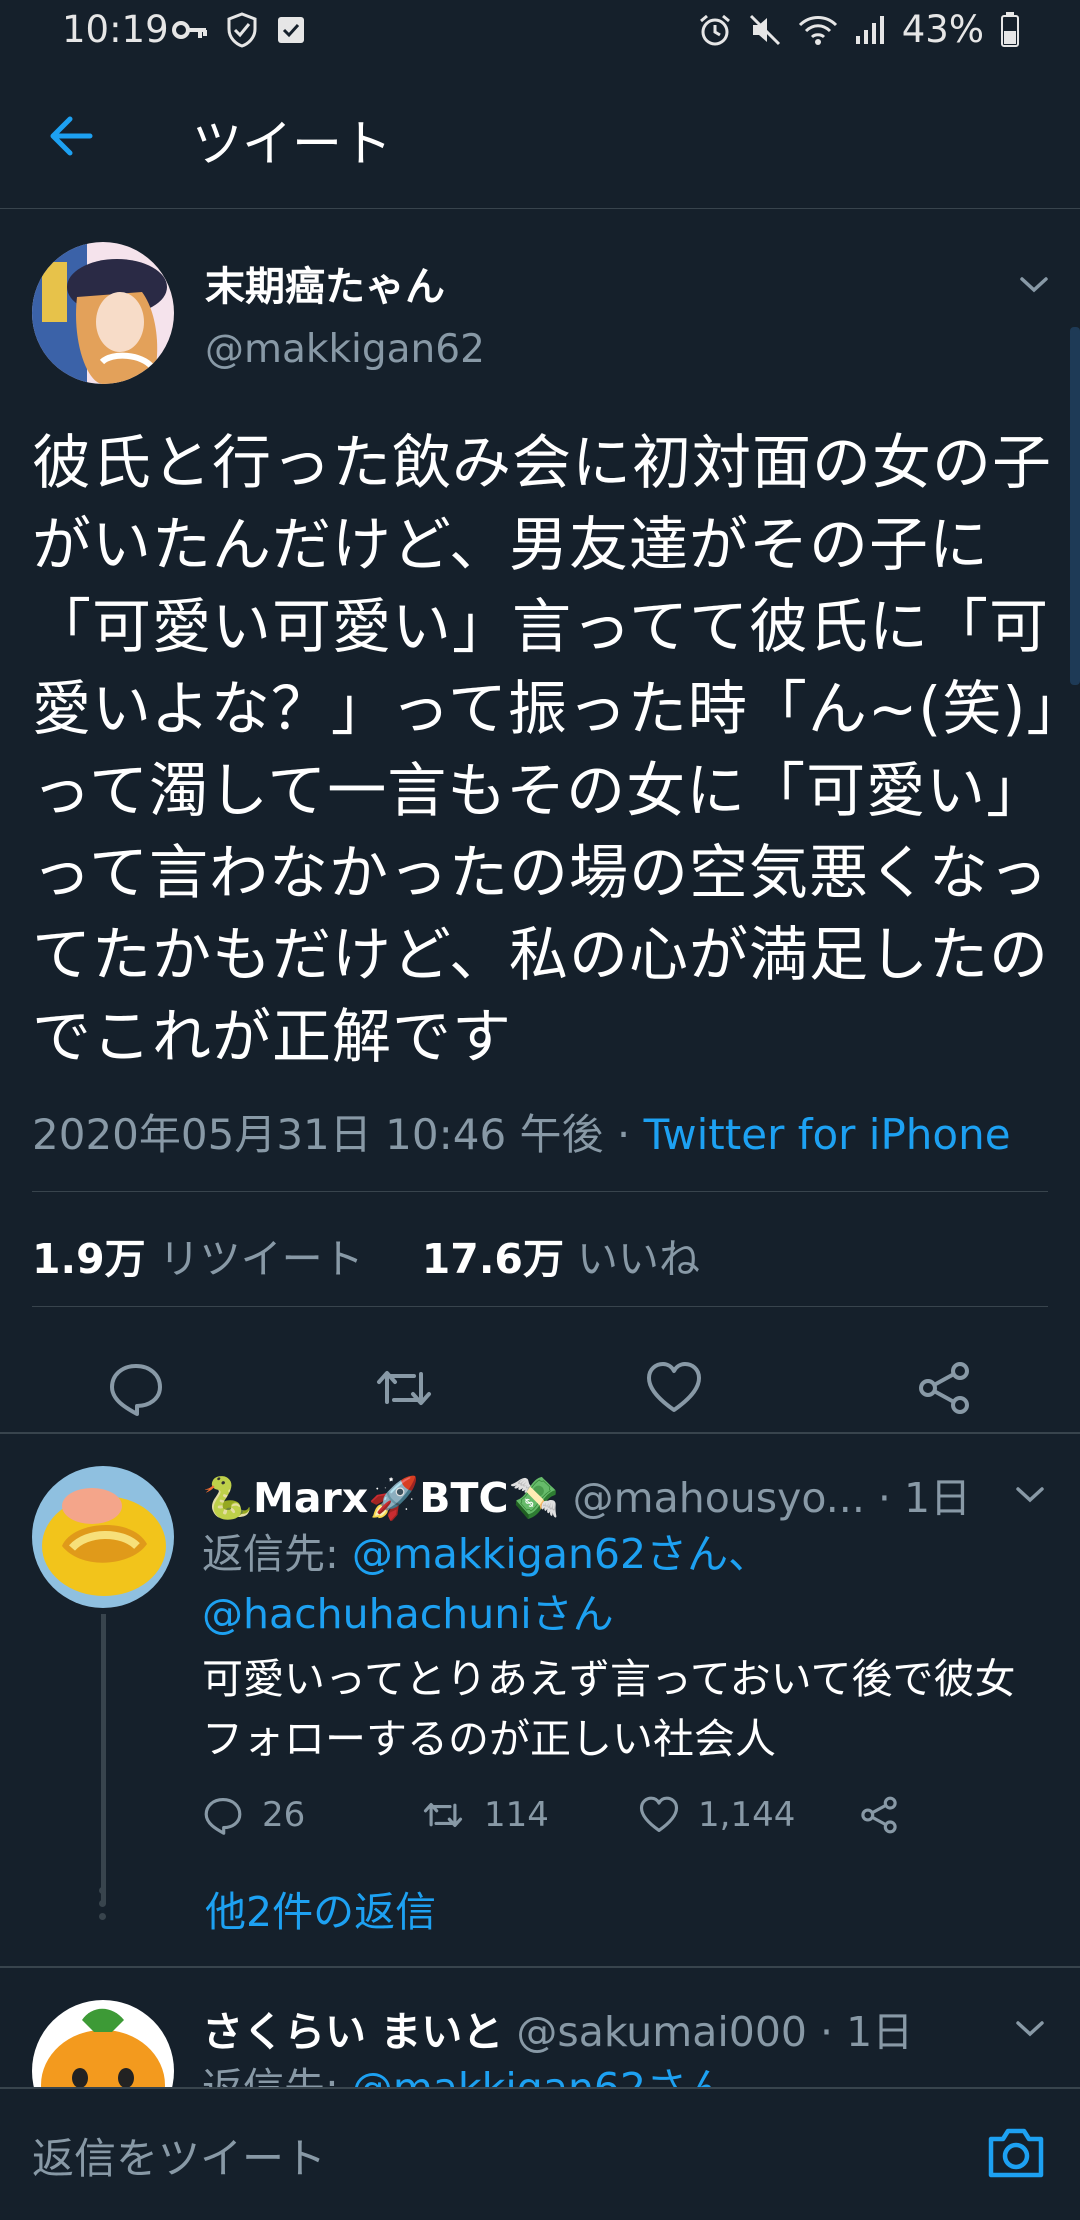  I want to click on reply-text: 可愛いってとりあえず言っておいて後で彼女フォローするのが正しい社会人, so click(609, 1709).